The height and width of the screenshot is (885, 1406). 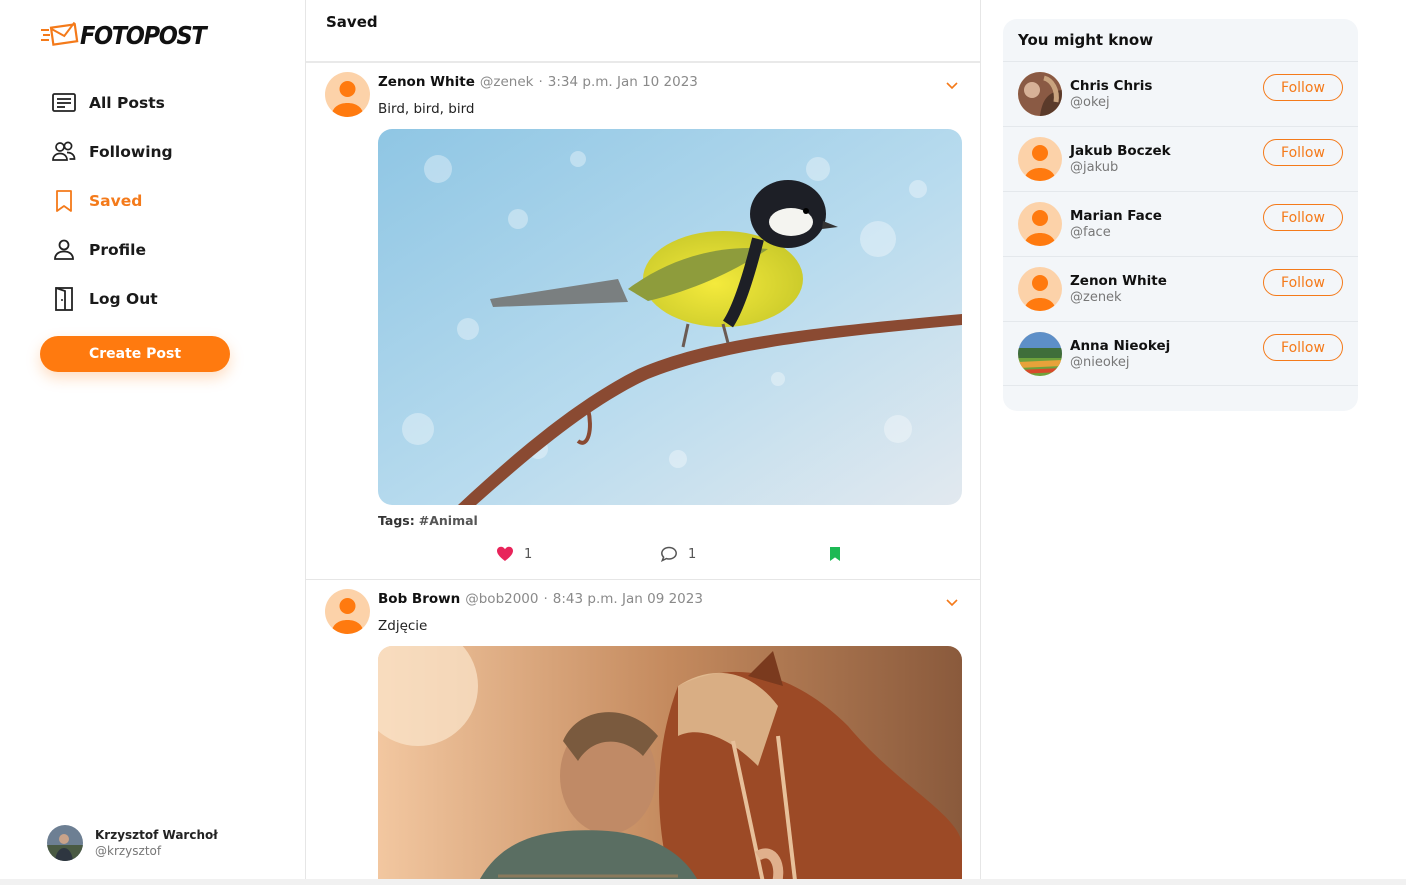 What do you see at coordinates (1090, 232) in the screenshot?
I see `suggestion-handle: @face` at bounding box center [1090, 232].